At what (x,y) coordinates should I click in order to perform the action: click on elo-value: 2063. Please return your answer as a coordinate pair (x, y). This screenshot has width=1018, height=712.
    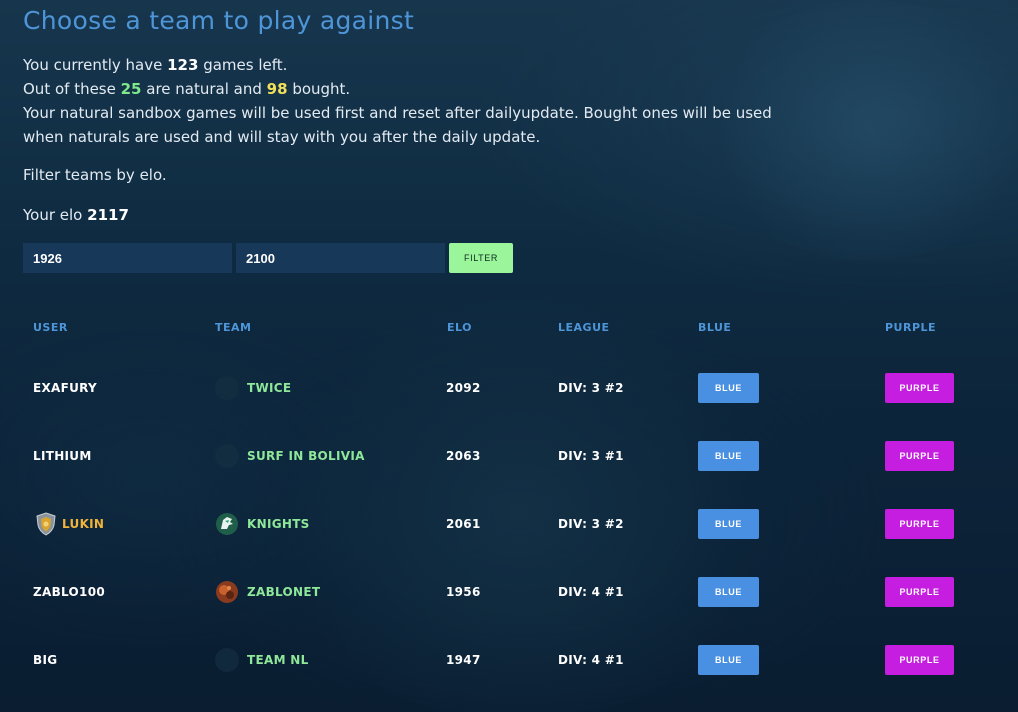
    Looking at the image, I should click on (463, 456).